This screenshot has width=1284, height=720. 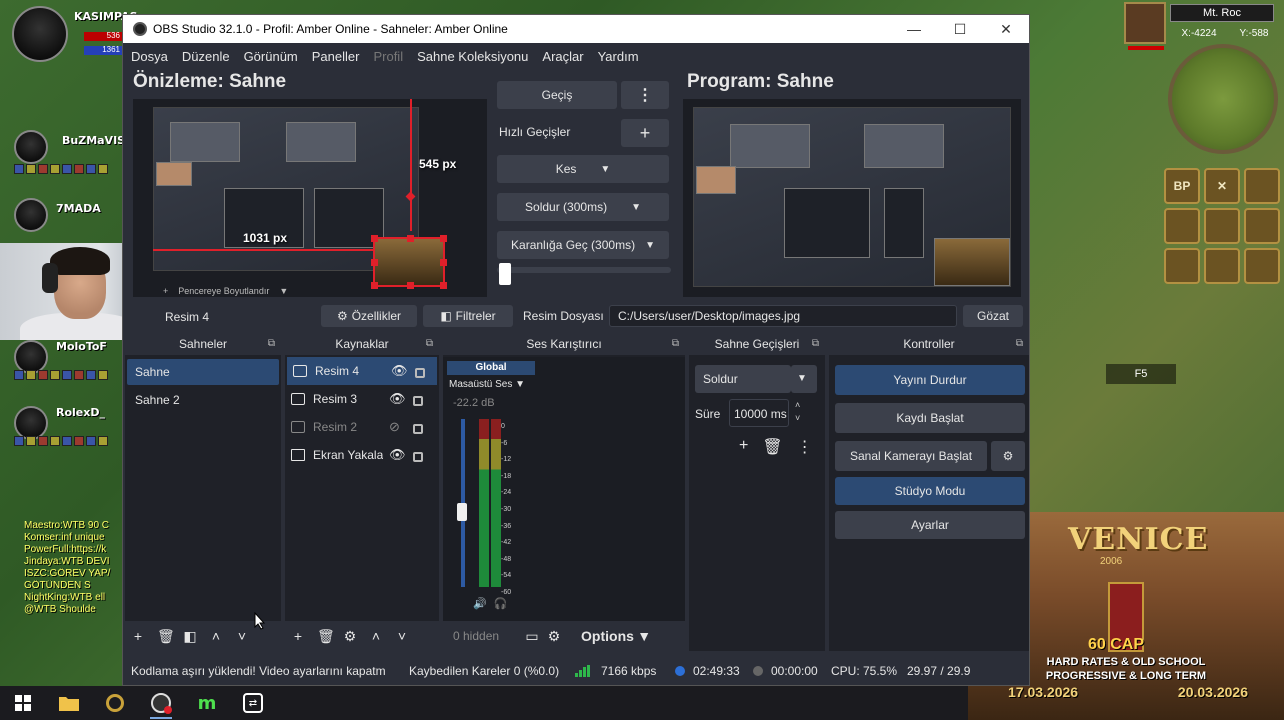 What do you see at coordinates (759, 413) in the screenshot?
I see `duration-input: 10000 ms` at bounding box center [759, 413].